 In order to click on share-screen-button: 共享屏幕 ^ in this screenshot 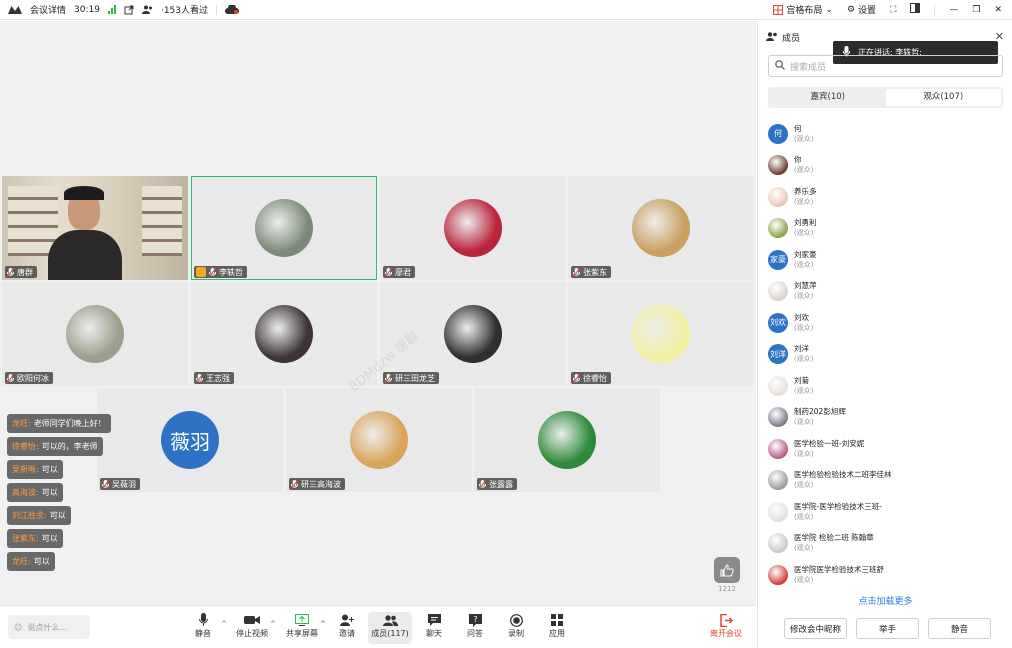, I will do `click(303, 628)`.